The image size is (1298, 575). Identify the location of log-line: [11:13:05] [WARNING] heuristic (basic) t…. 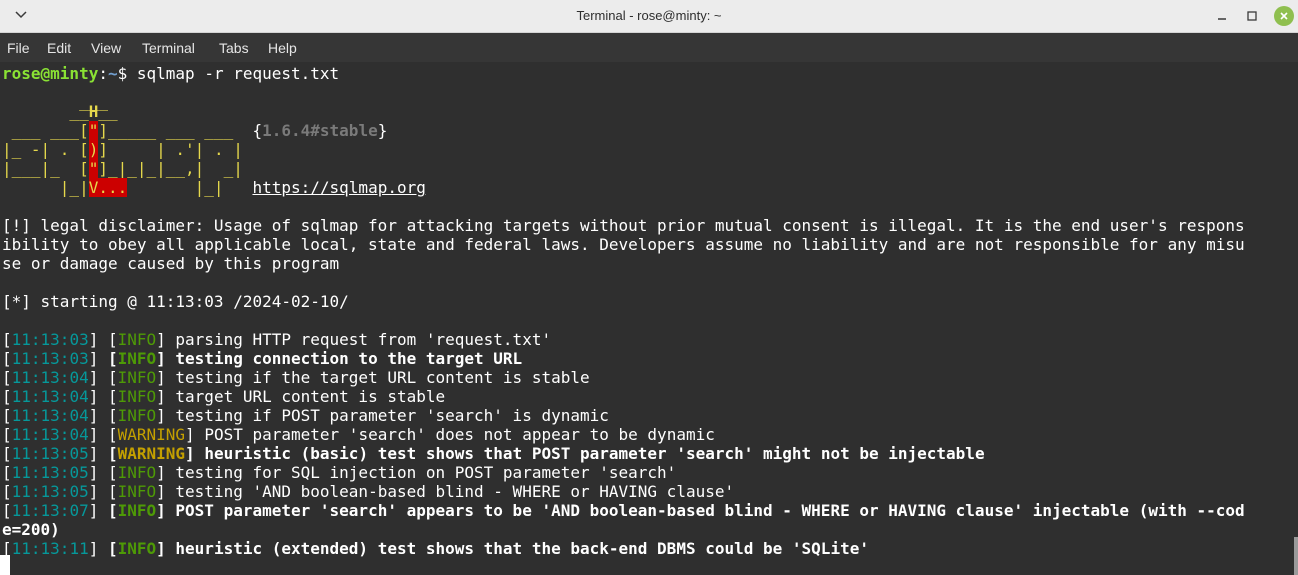
(493, 453).